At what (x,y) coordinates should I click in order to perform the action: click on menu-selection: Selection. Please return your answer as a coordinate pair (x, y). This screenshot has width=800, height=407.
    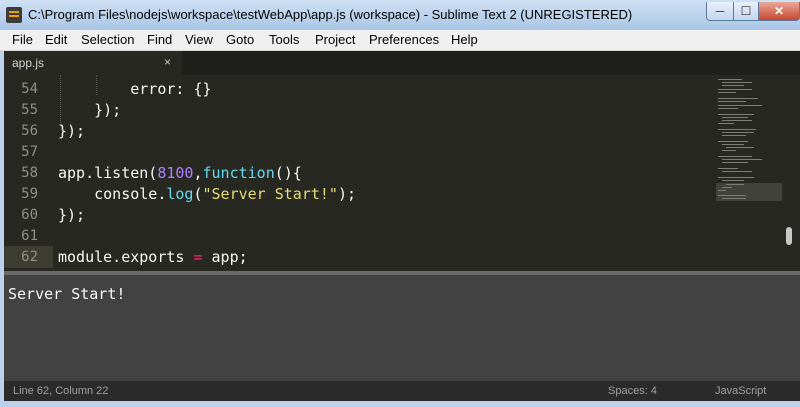
    Looking at the image, I should click on (107, 39).